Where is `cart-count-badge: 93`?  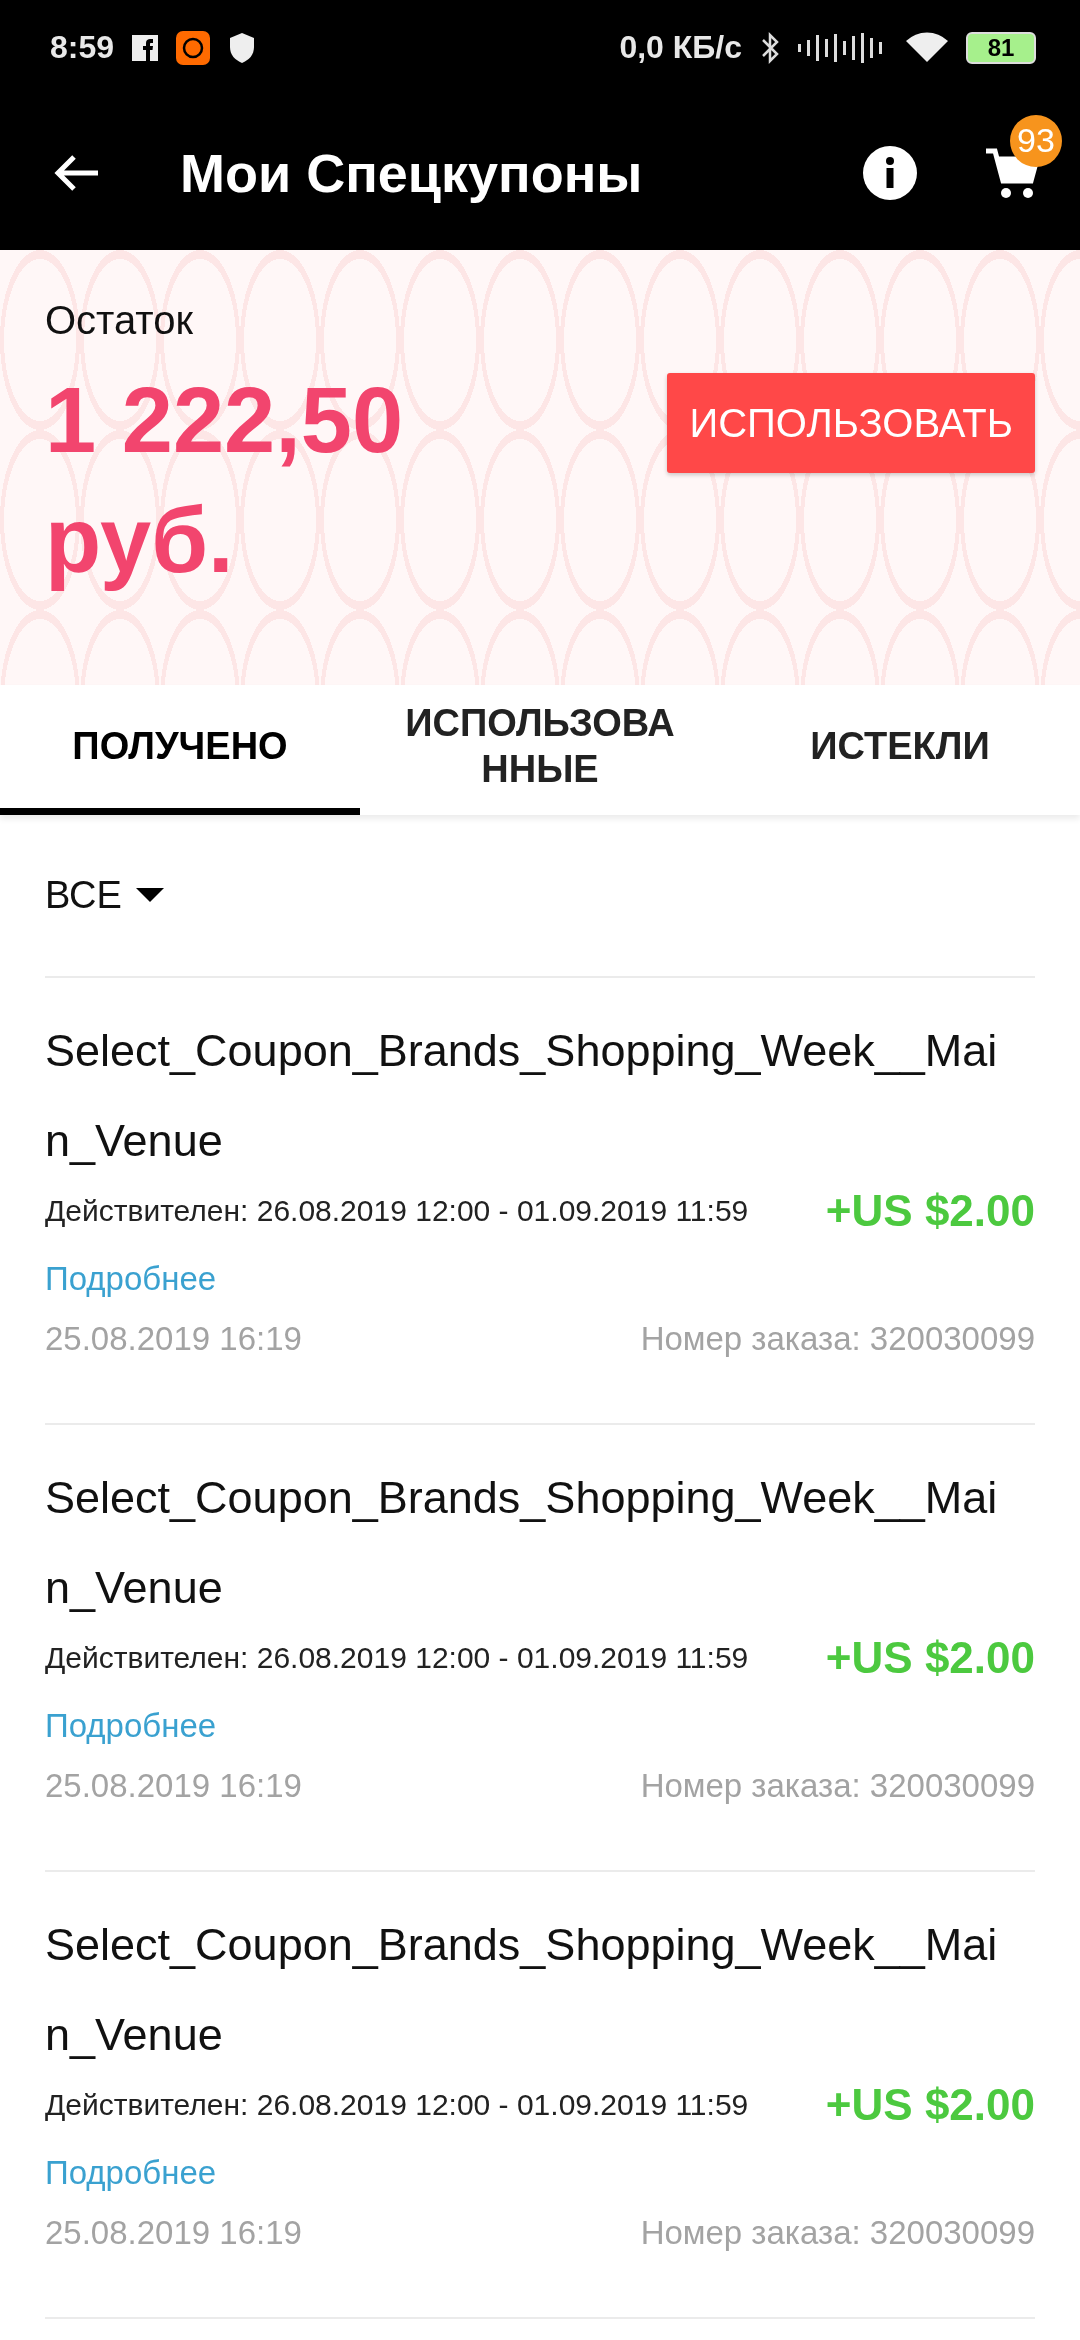
cart-count-badge: 93 is located at coordinates (1036, 140).